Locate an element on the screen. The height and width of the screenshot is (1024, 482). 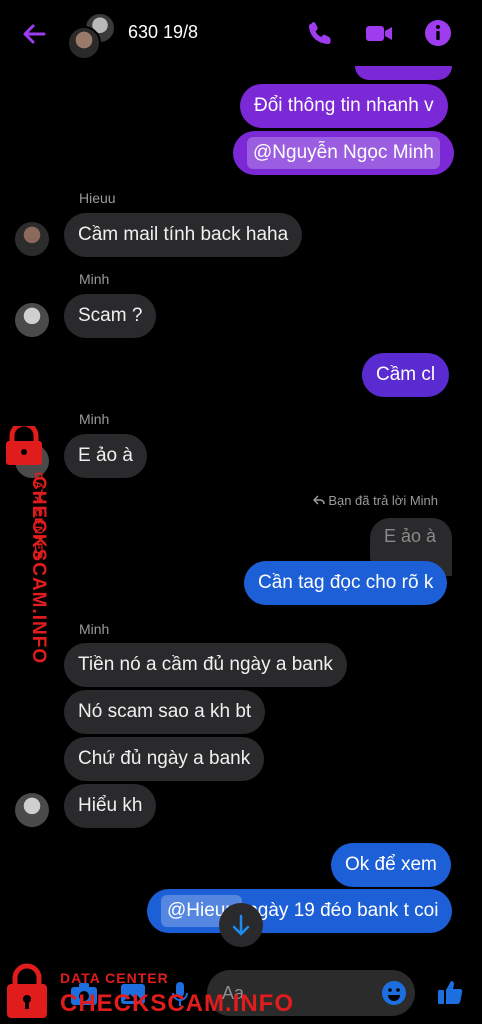
message-bubble-incoming: Nó scam sao a kh bt is located at coordinates (165, 712).